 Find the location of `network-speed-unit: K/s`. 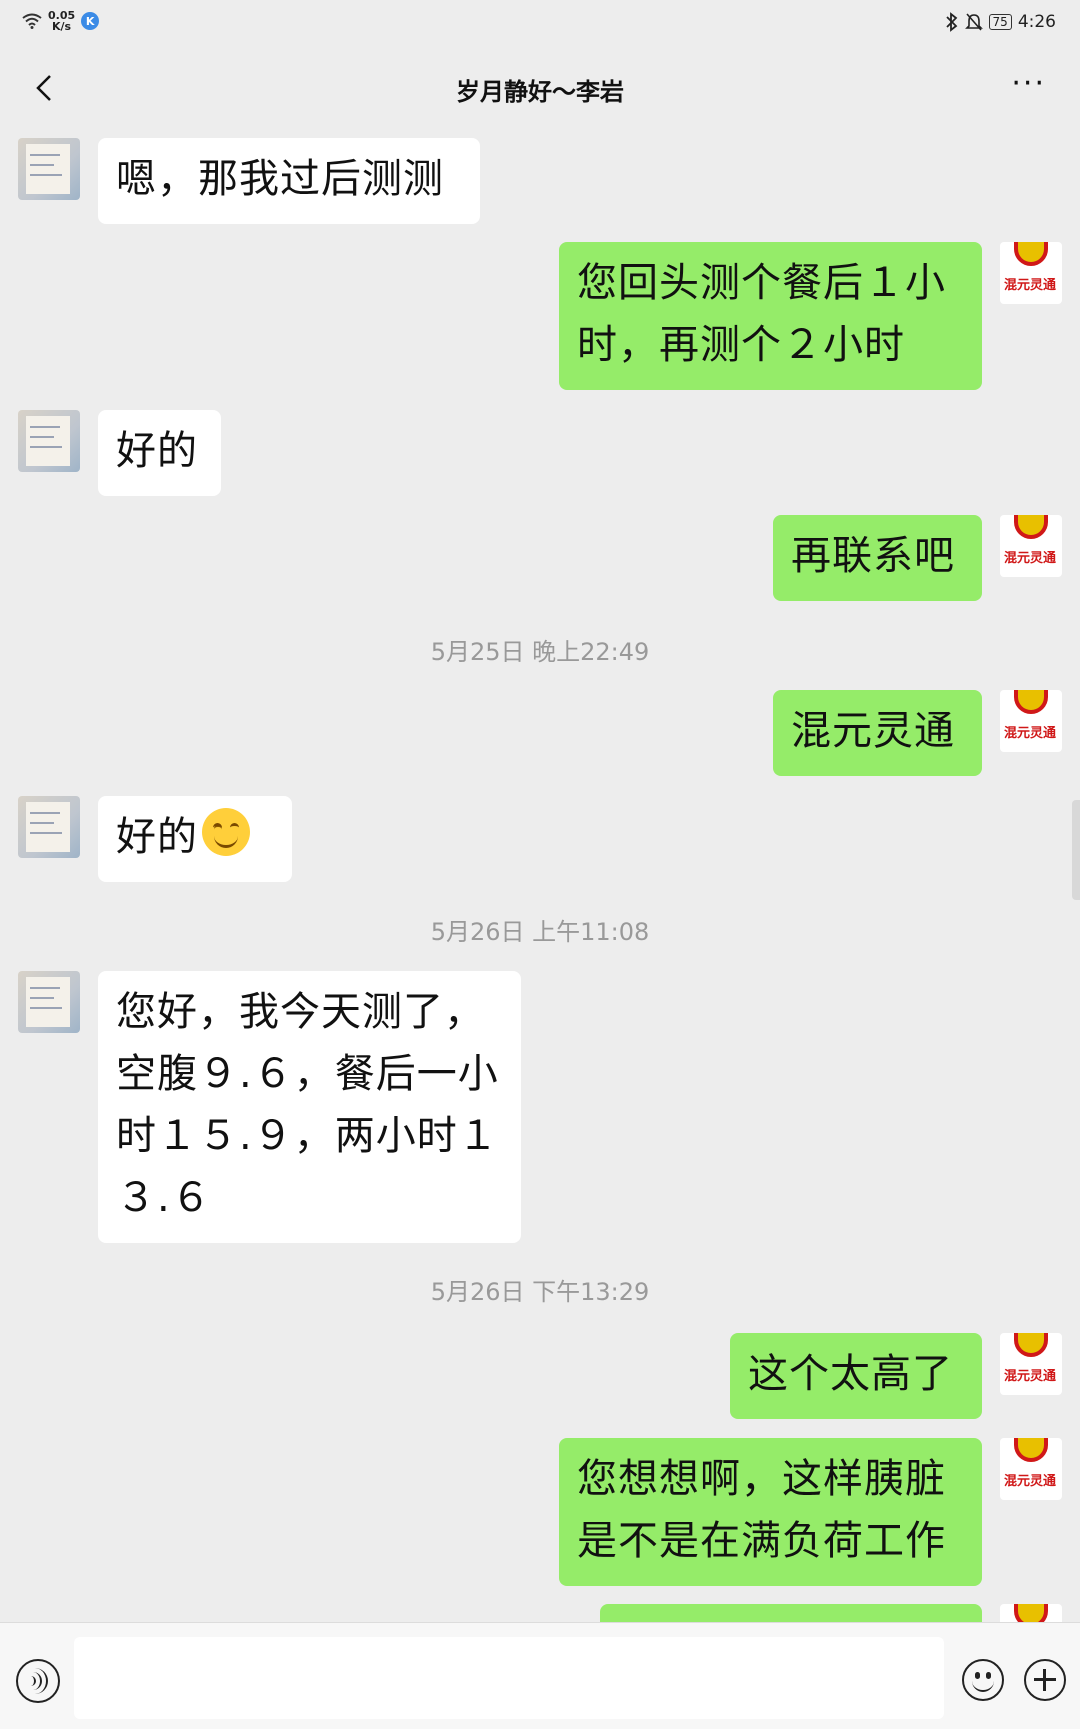

network-speed-unit: K/s is located at coordinates (62, 26).